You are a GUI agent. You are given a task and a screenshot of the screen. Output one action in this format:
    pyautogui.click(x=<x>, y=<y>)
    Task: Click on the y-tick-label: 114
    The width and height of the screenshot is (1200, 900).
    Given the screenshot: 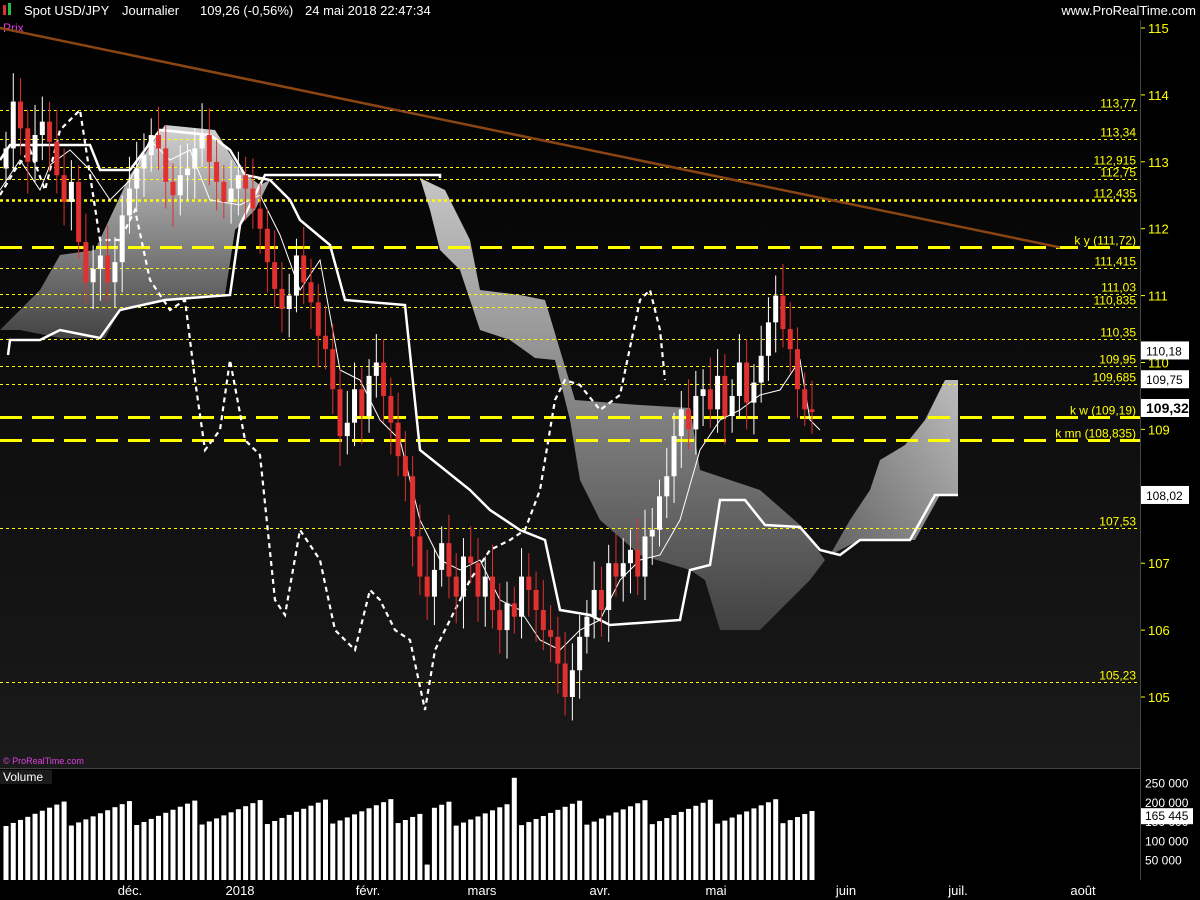 What is the action you would take?
    pyautogui.click(x=1158, y=95)
    